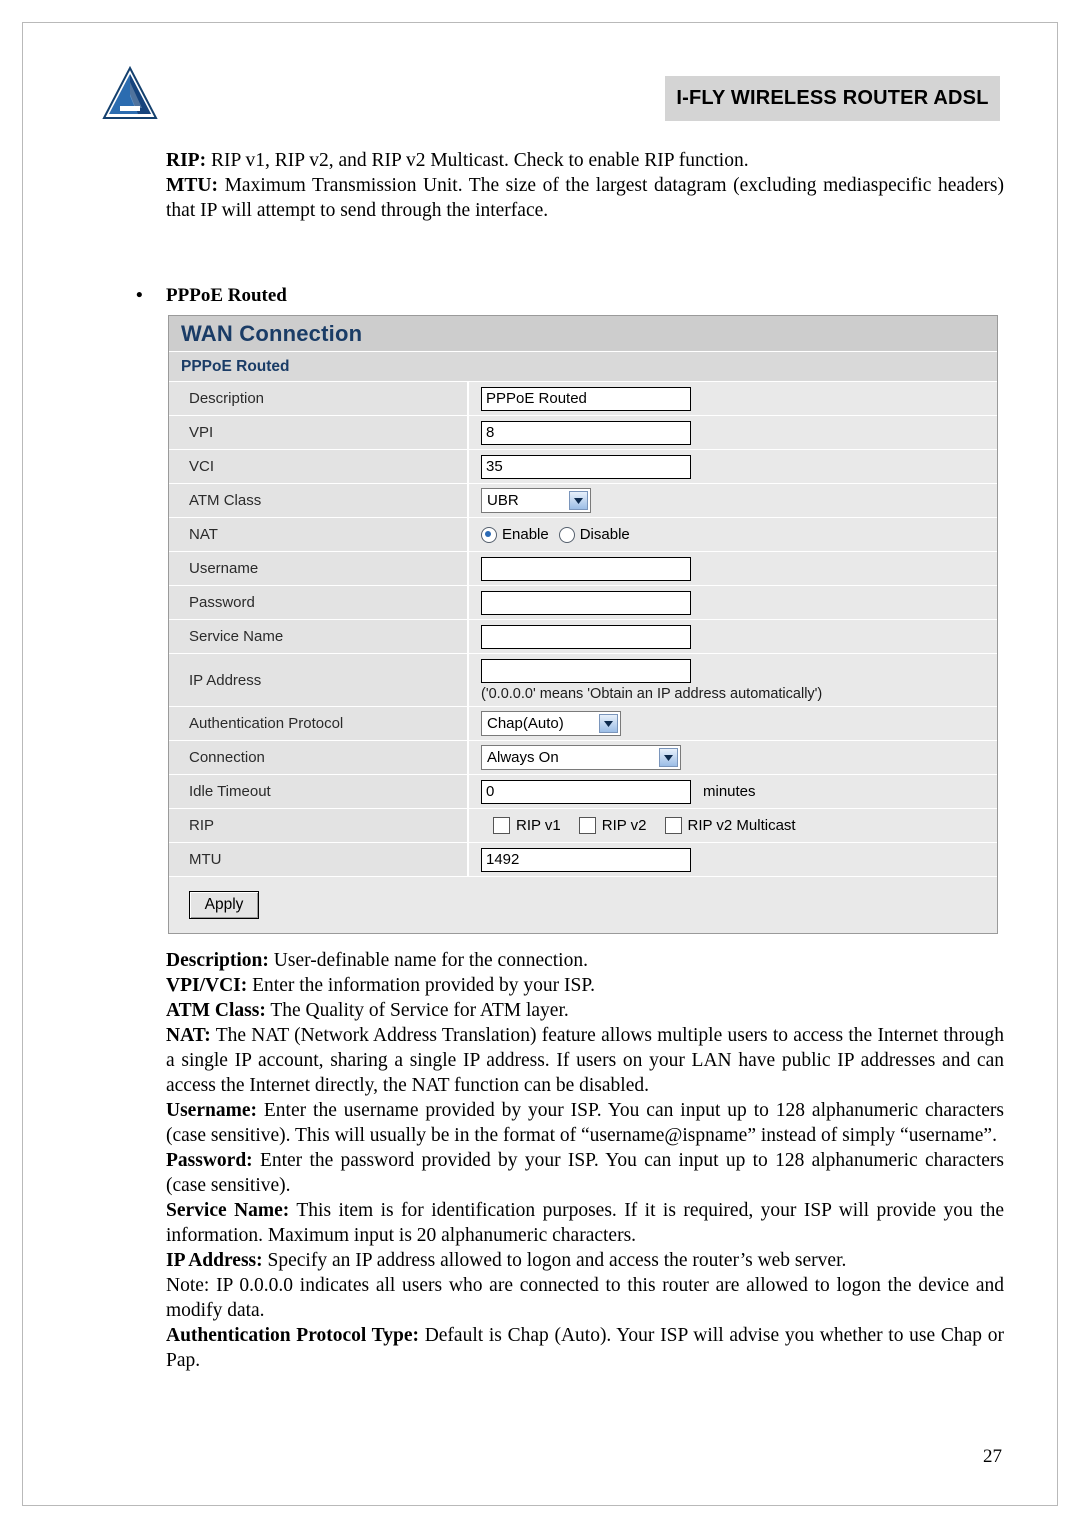 Image resolution: width=1080 pixels, height=1528 pixels. I want to click on atm-class-value: UBR, so click(503, 500).